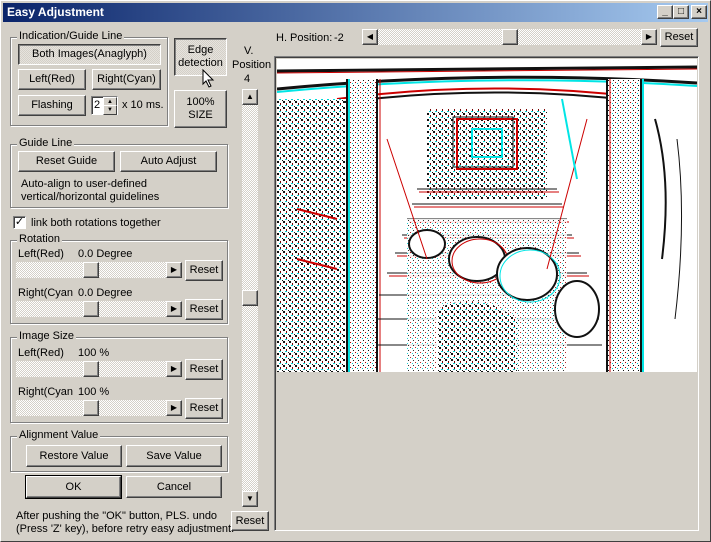 Image resolution: width=711 pixels, height=542 pixels. I want to click on size-left-label: Left(Red), so click(41, 353).